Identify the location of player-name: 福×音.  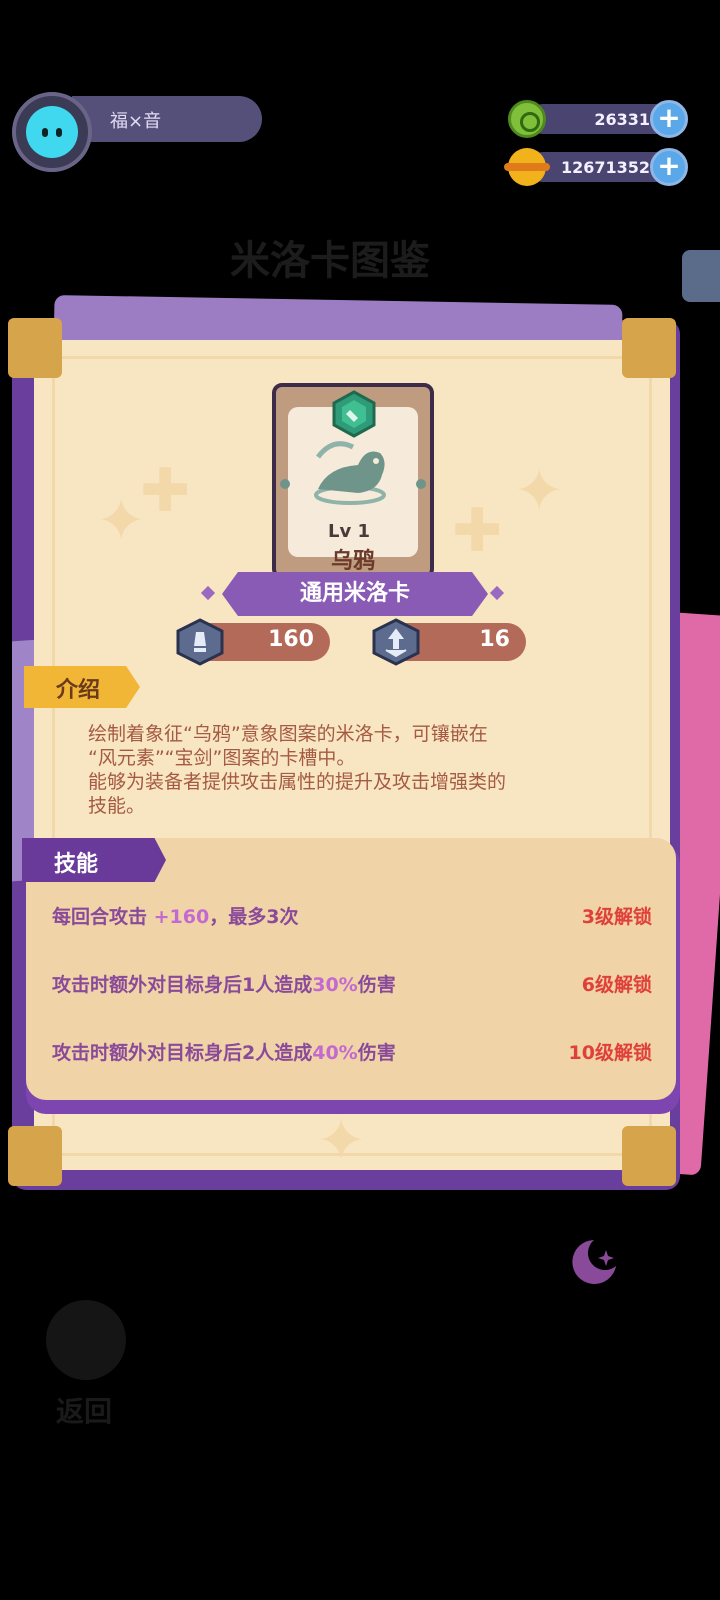
(136, 121).